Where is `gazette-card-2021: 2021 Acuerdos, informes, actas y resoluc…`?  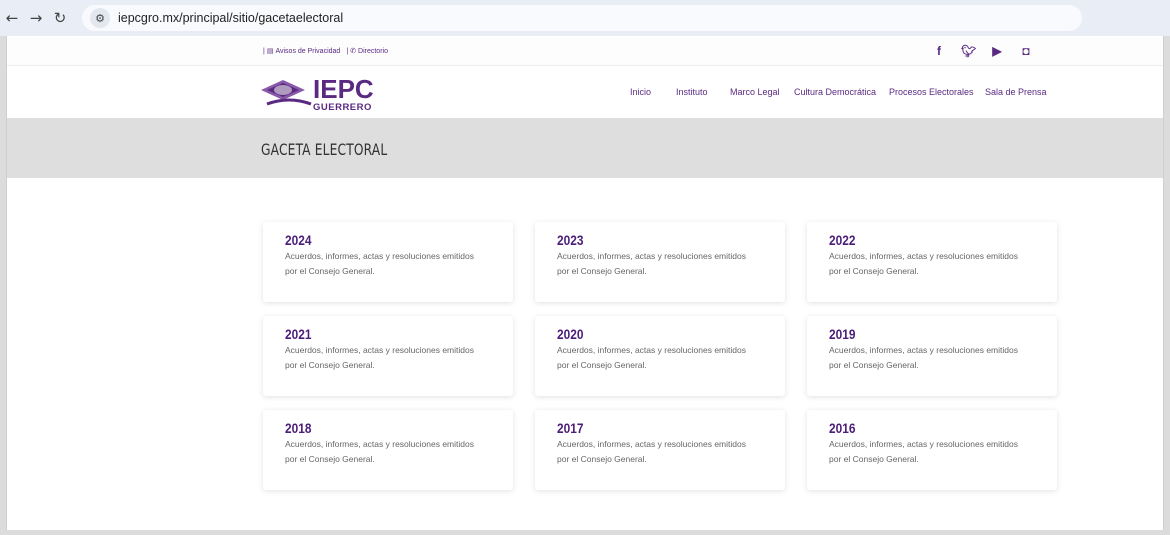 gazette-card-2021: 2021 Acuerdos, informes, actas y resoluc… is located at coordinates (388, 356).